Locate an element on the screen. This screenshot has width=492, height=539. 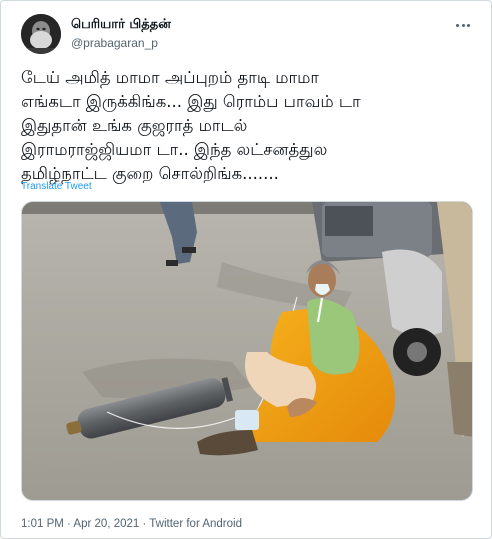
translate-tweet-link: Translate Tweet is located at coordinates (56, 187).